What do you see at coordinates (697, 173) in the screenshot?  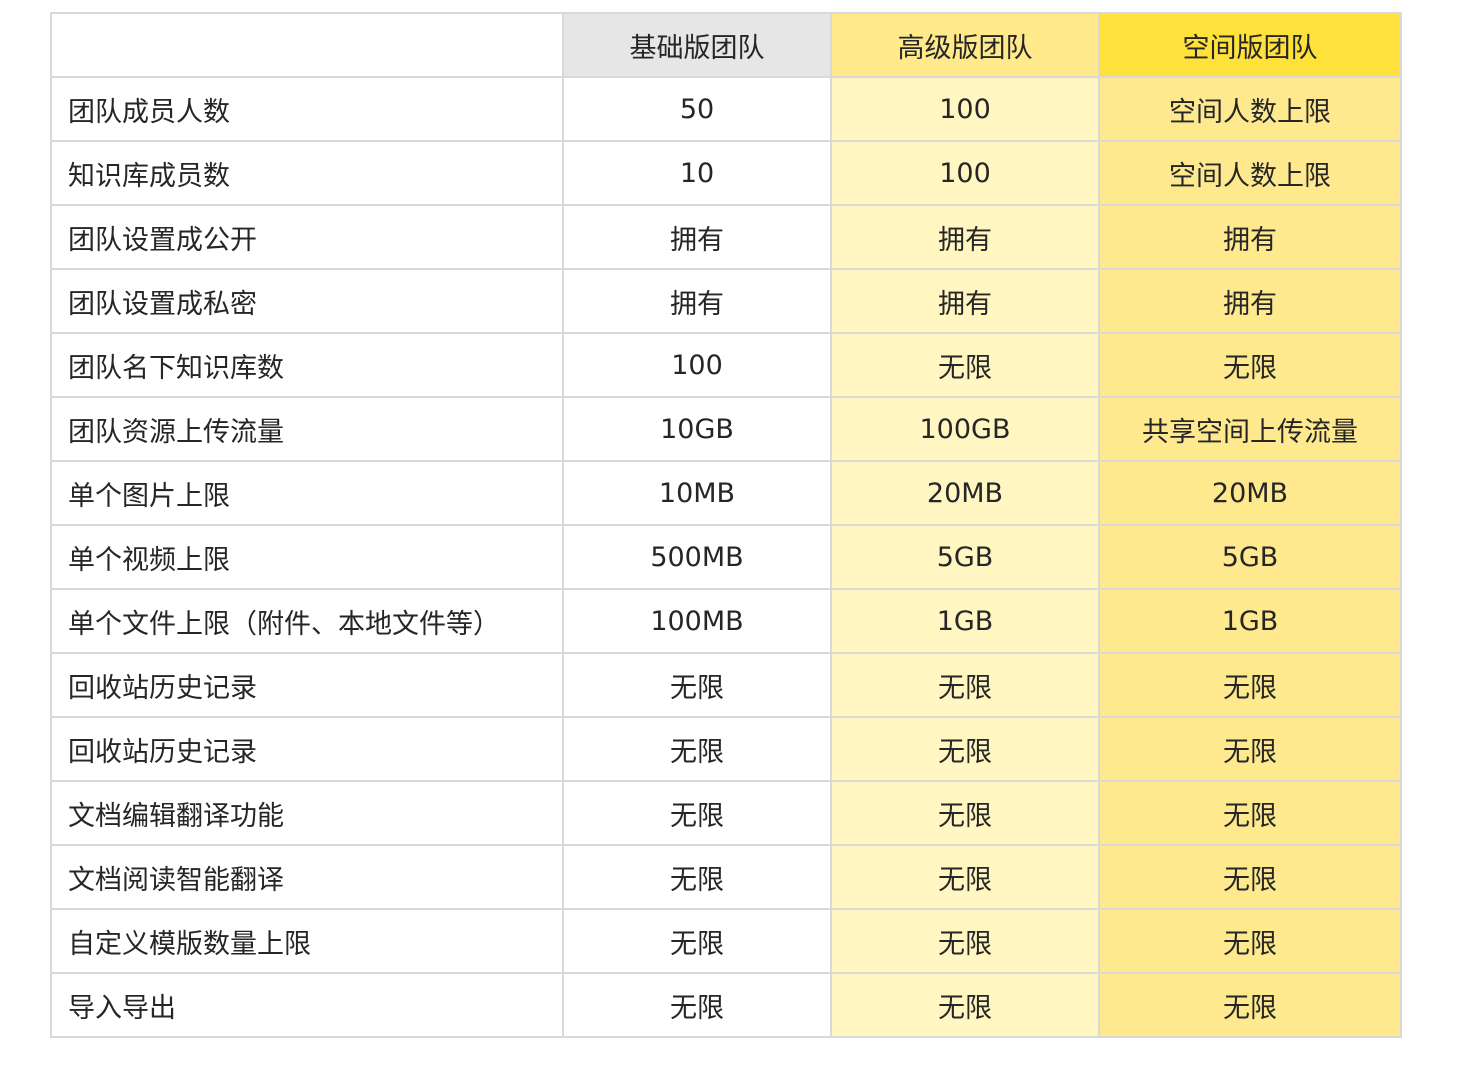 I see `basic-team-value-cell: 10` at bounding box center [697, 173].